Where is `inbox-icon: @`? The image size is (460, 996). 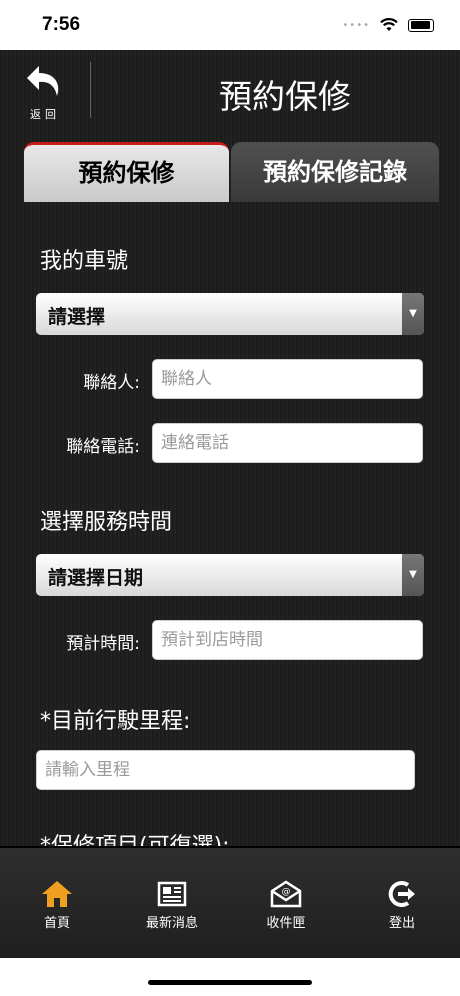 inbox-icon: @ is located at coordinates (286, 894).